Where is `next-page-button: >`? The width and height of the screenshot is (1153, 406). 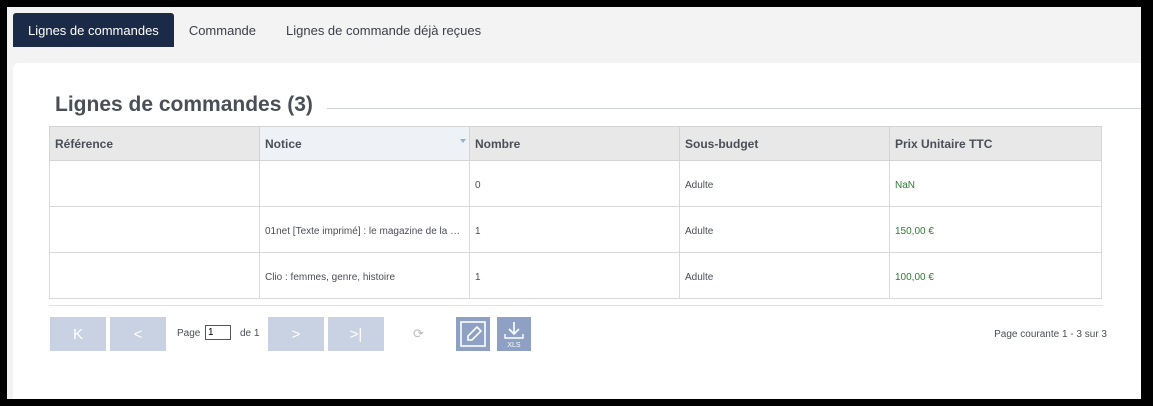 next-page-button: > is located at coordinates (296, 334).